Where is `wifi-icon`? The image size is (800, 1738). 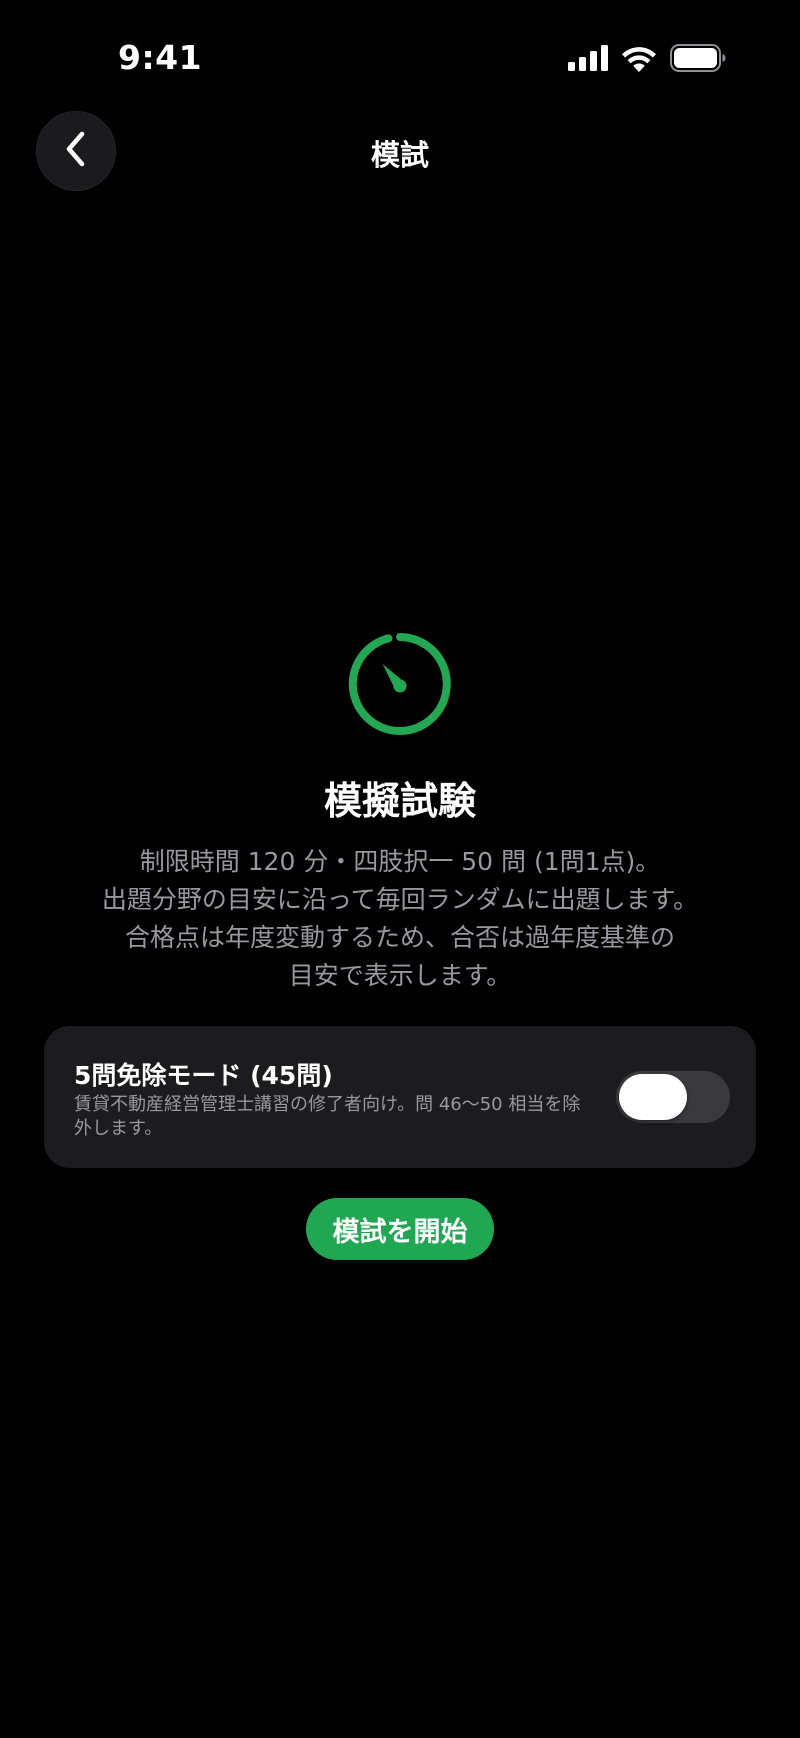 wifi-icon is located at coordinates (639, 60).